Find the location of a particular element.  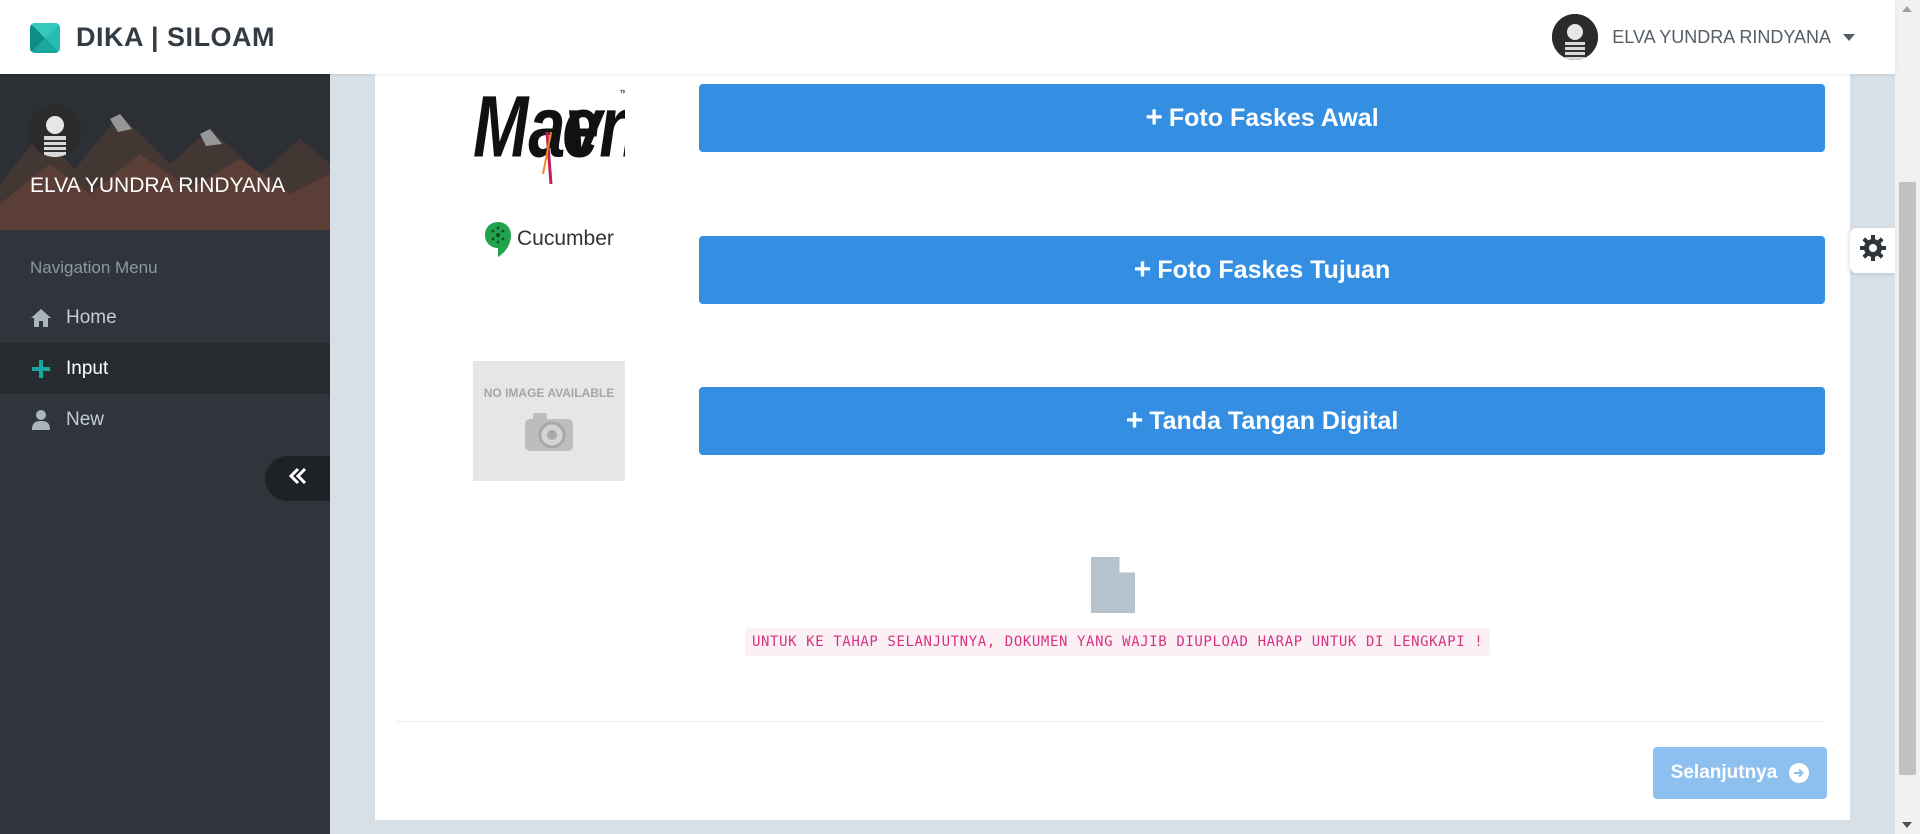

plus-icon is located at coordinates (41, 369).